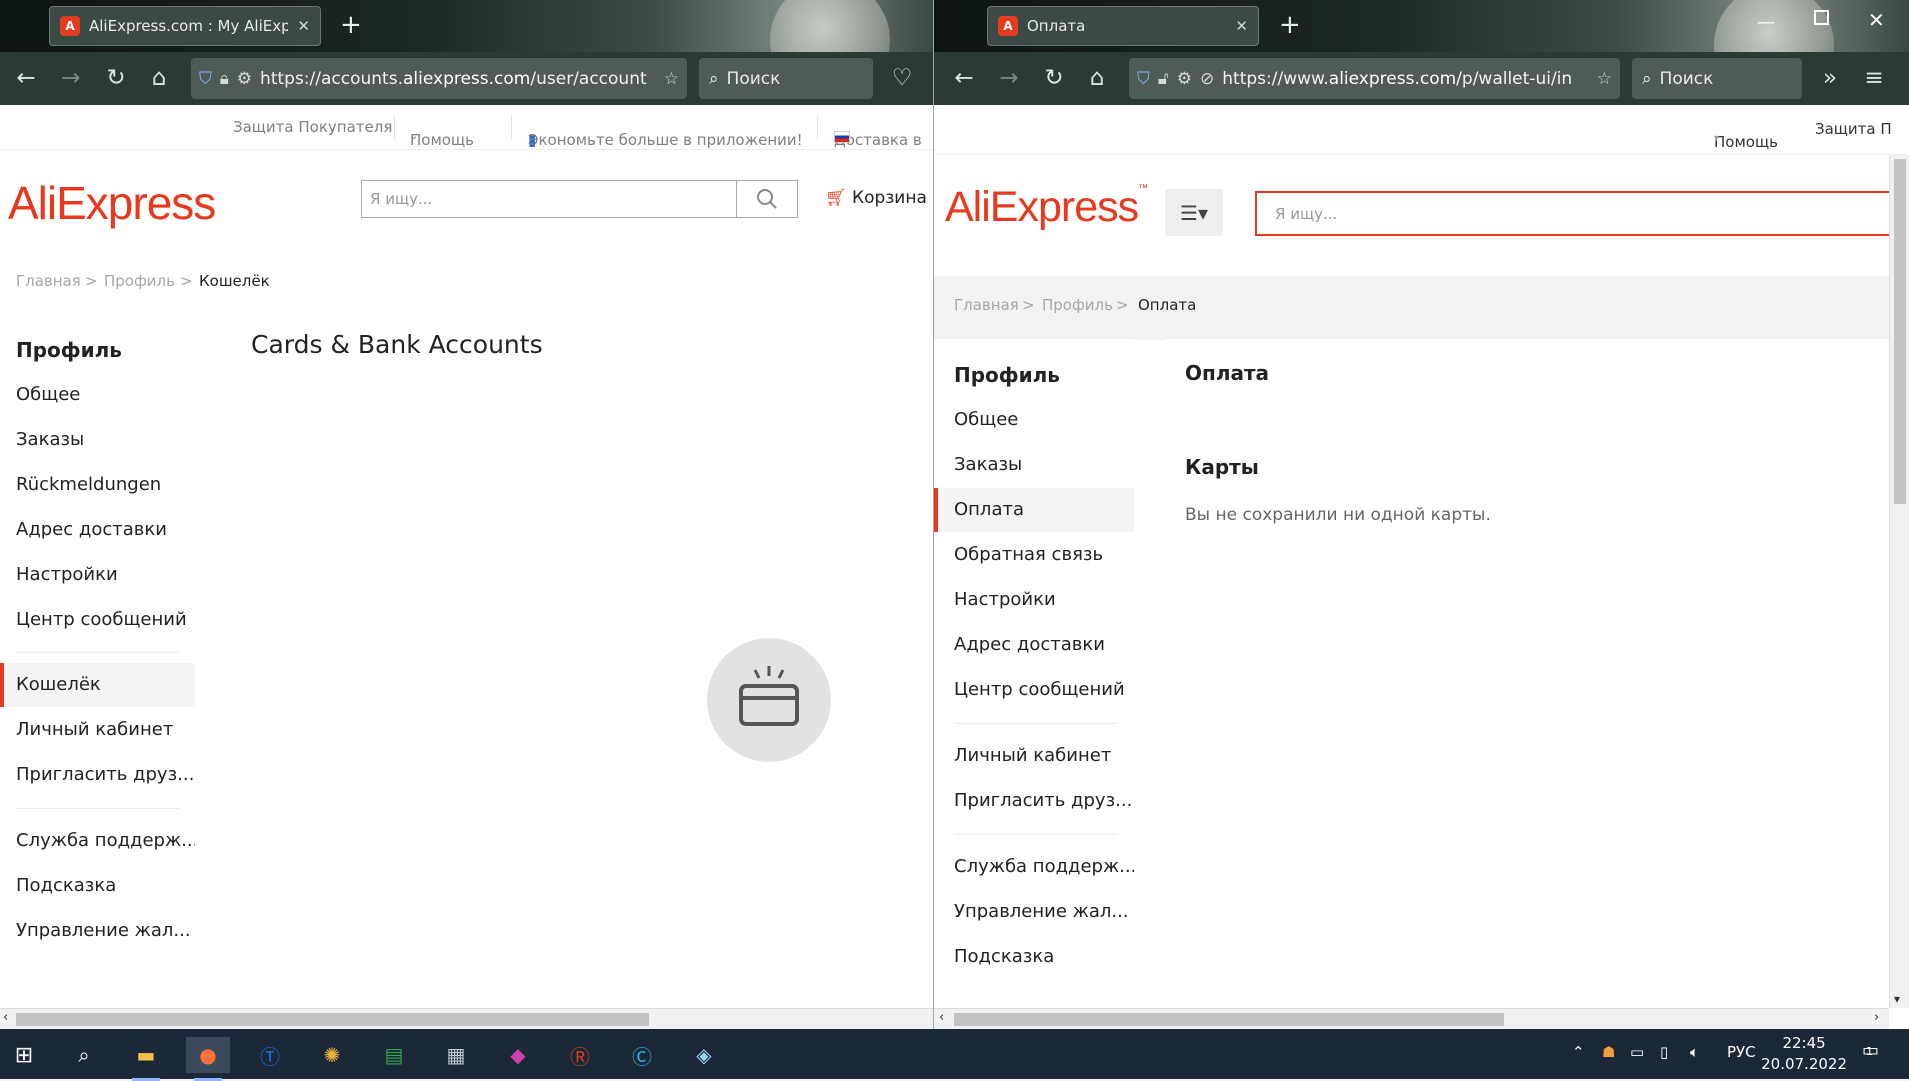  Describe the element at coordinates (456, 1055) in the screenshot. I see `calculator-icon: ▦` at that location.